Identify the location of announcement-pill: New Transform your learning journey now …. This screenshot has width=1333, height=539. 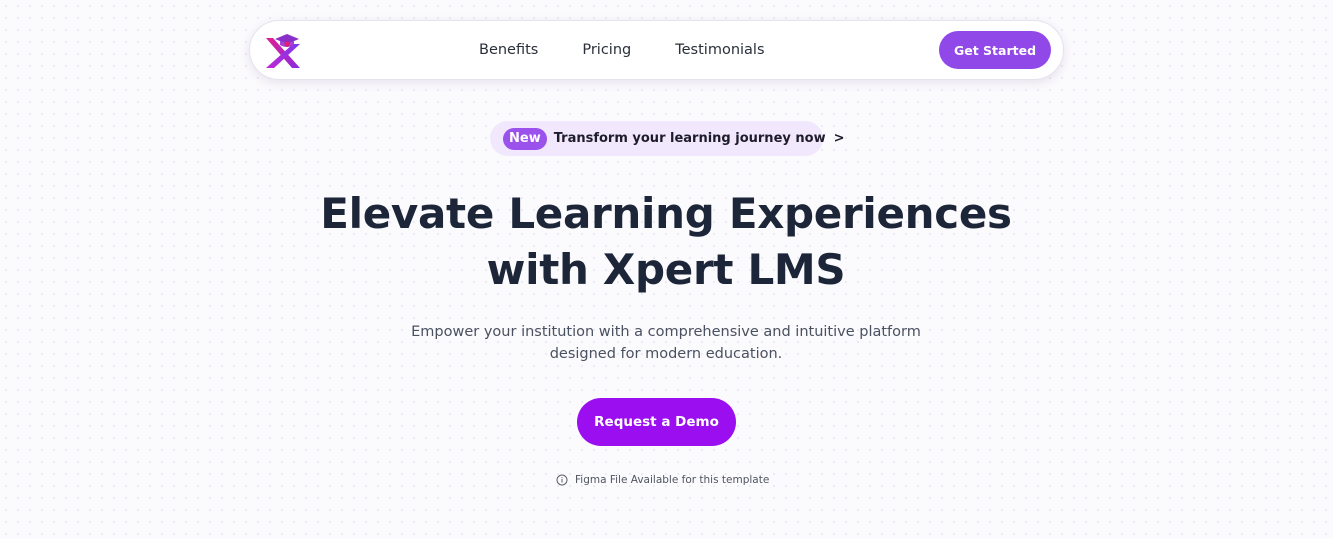
(667, 138).